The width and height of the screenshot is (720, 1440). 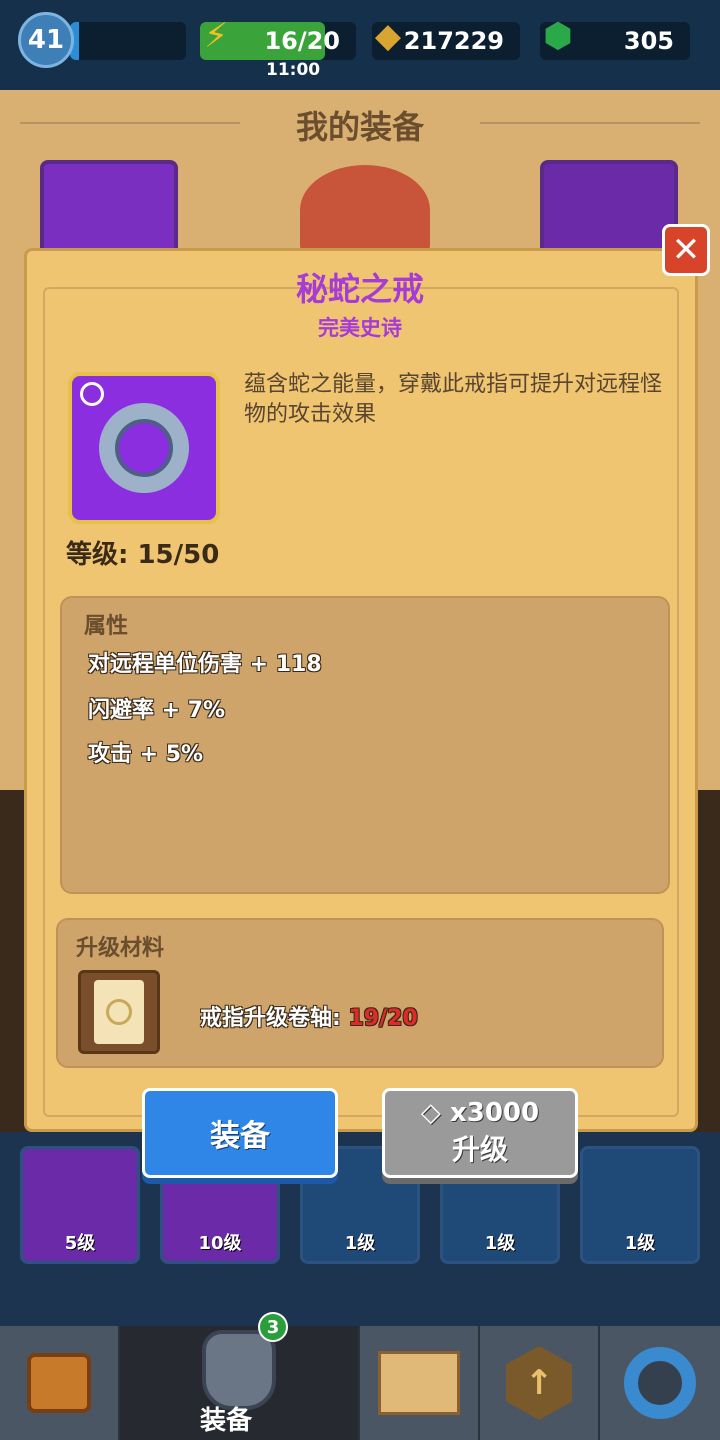 I want to click on notification-badge: 3, so click(x=273, y=1327).